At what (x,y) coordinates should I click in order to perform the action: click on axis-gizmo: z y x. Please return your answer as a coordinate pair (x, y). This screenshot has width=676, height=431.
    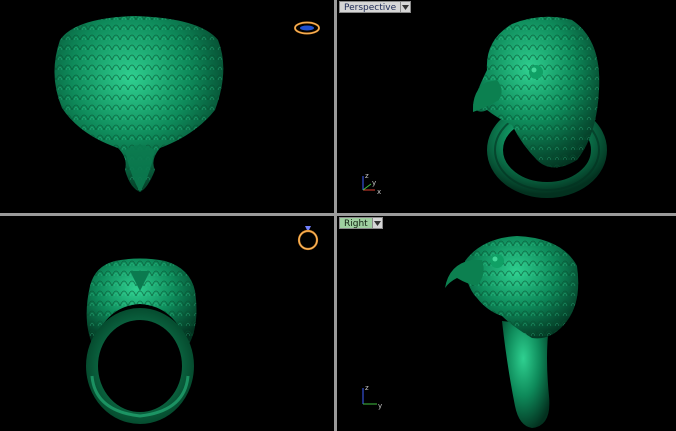
    Looking at the image, I should click on (374, 185).